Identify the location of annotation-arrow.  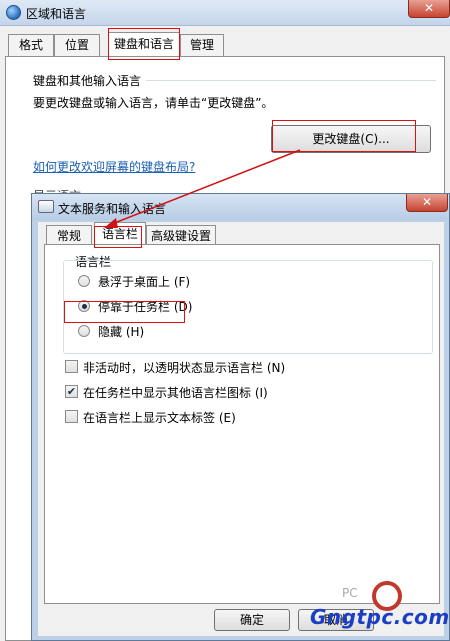
(202, 188).